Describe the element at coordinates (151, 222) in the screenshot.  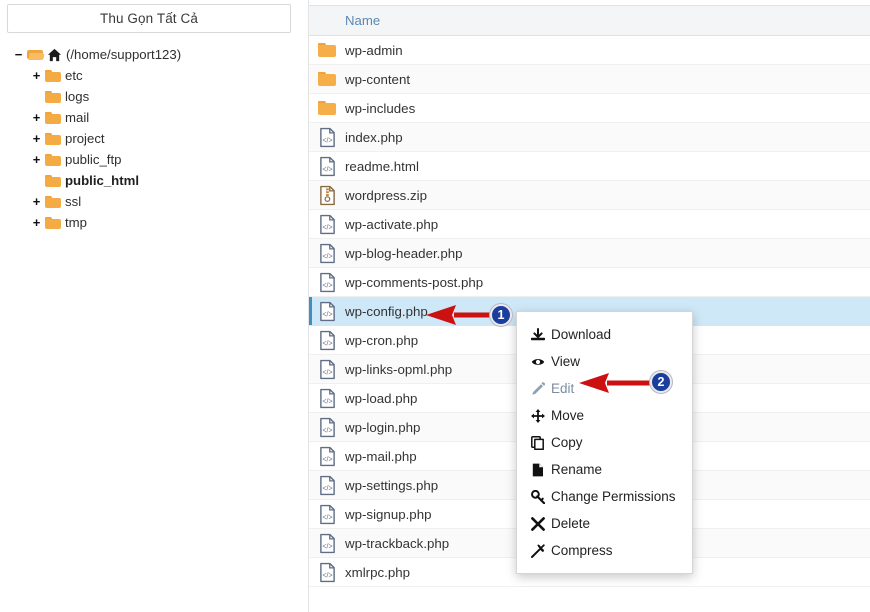
I see `tree-item-tmp: + tmp` at that location.